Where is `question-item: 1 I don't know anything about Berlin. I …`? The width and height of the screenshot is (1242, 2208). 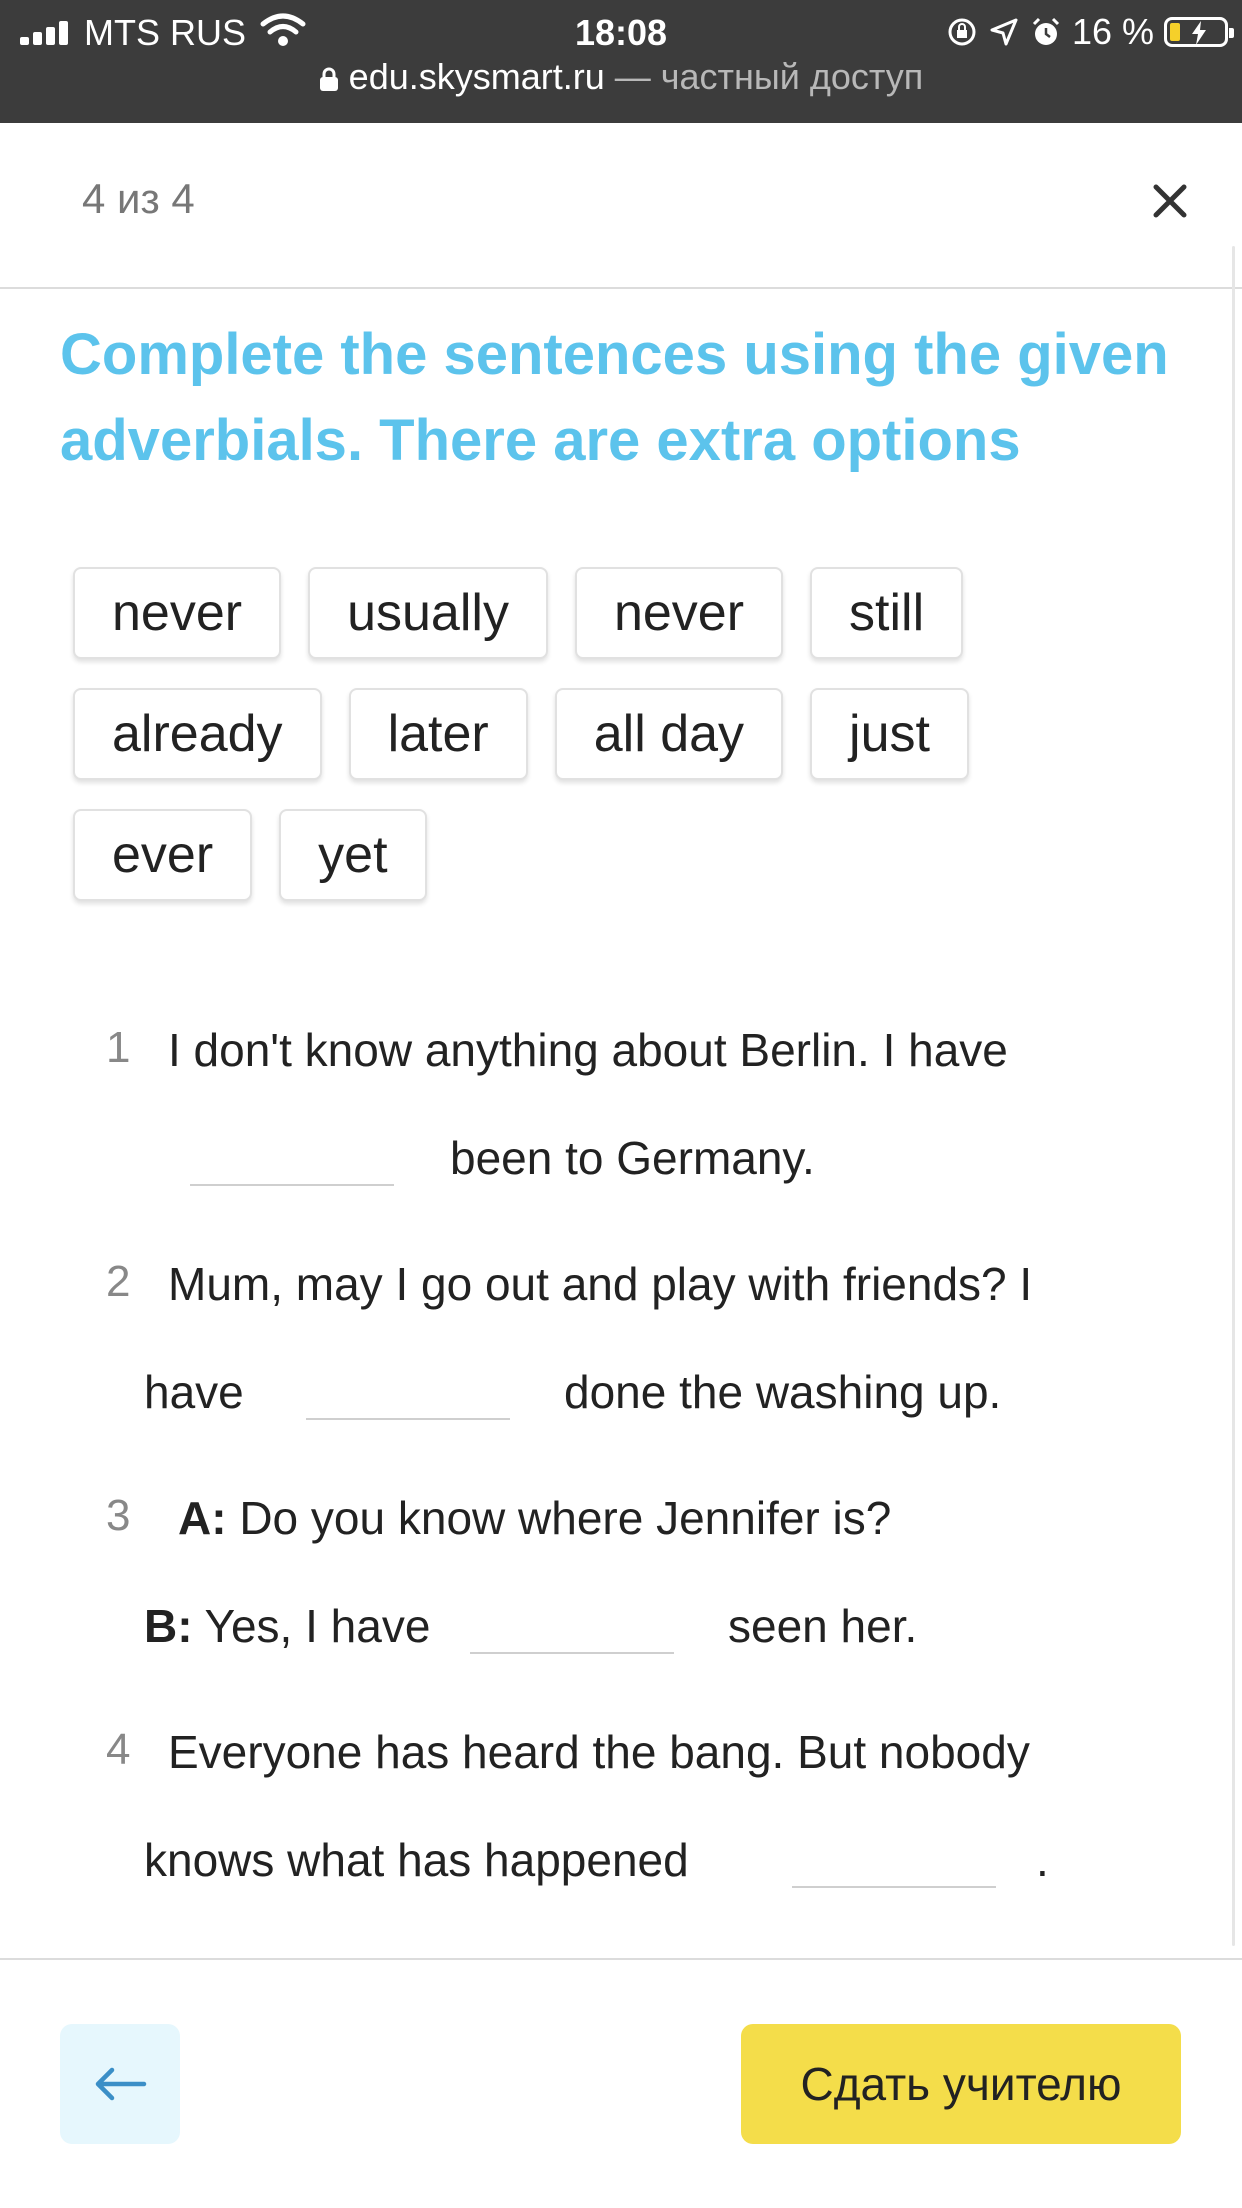 question-item: 1 I don't know anything about Berlin. I … is located at coordinates (621, 1122).